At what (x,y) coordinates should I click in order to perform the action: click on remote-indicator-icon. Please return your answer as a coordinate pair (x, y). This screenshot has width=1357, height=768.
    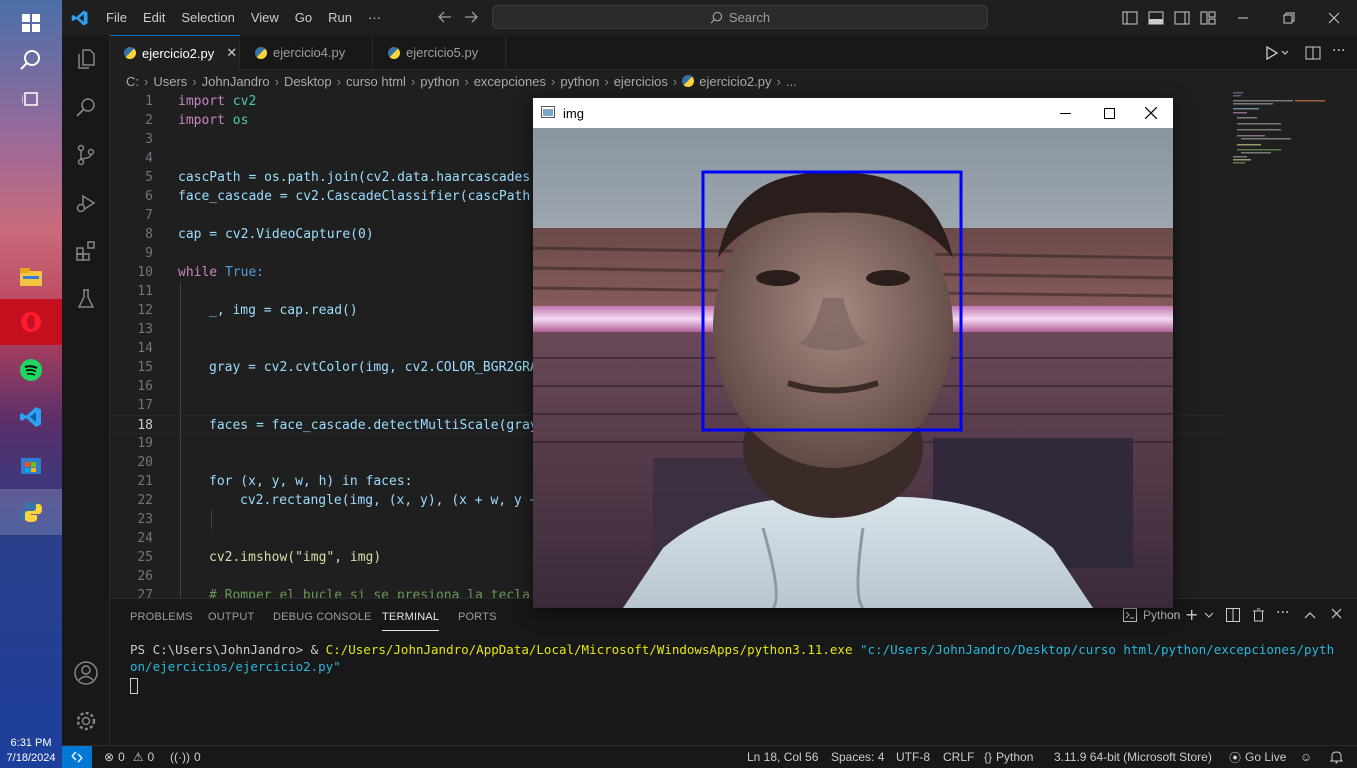
    Looking at the image, I should click on (77, 757).